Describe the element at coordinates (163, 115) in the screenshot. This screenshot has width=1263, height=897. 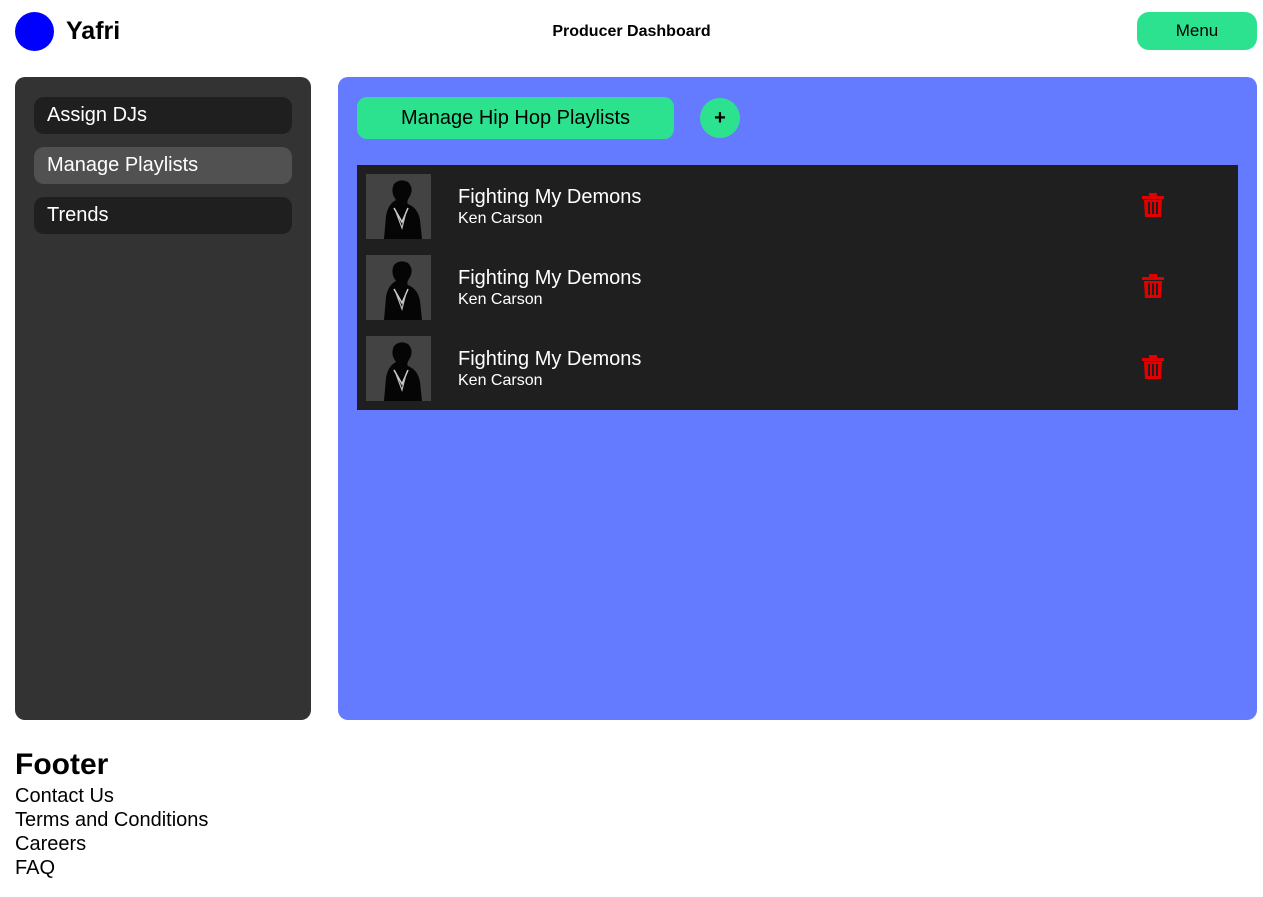
I see `sidebar-item-assign-djs: Assign DJs` at that location.